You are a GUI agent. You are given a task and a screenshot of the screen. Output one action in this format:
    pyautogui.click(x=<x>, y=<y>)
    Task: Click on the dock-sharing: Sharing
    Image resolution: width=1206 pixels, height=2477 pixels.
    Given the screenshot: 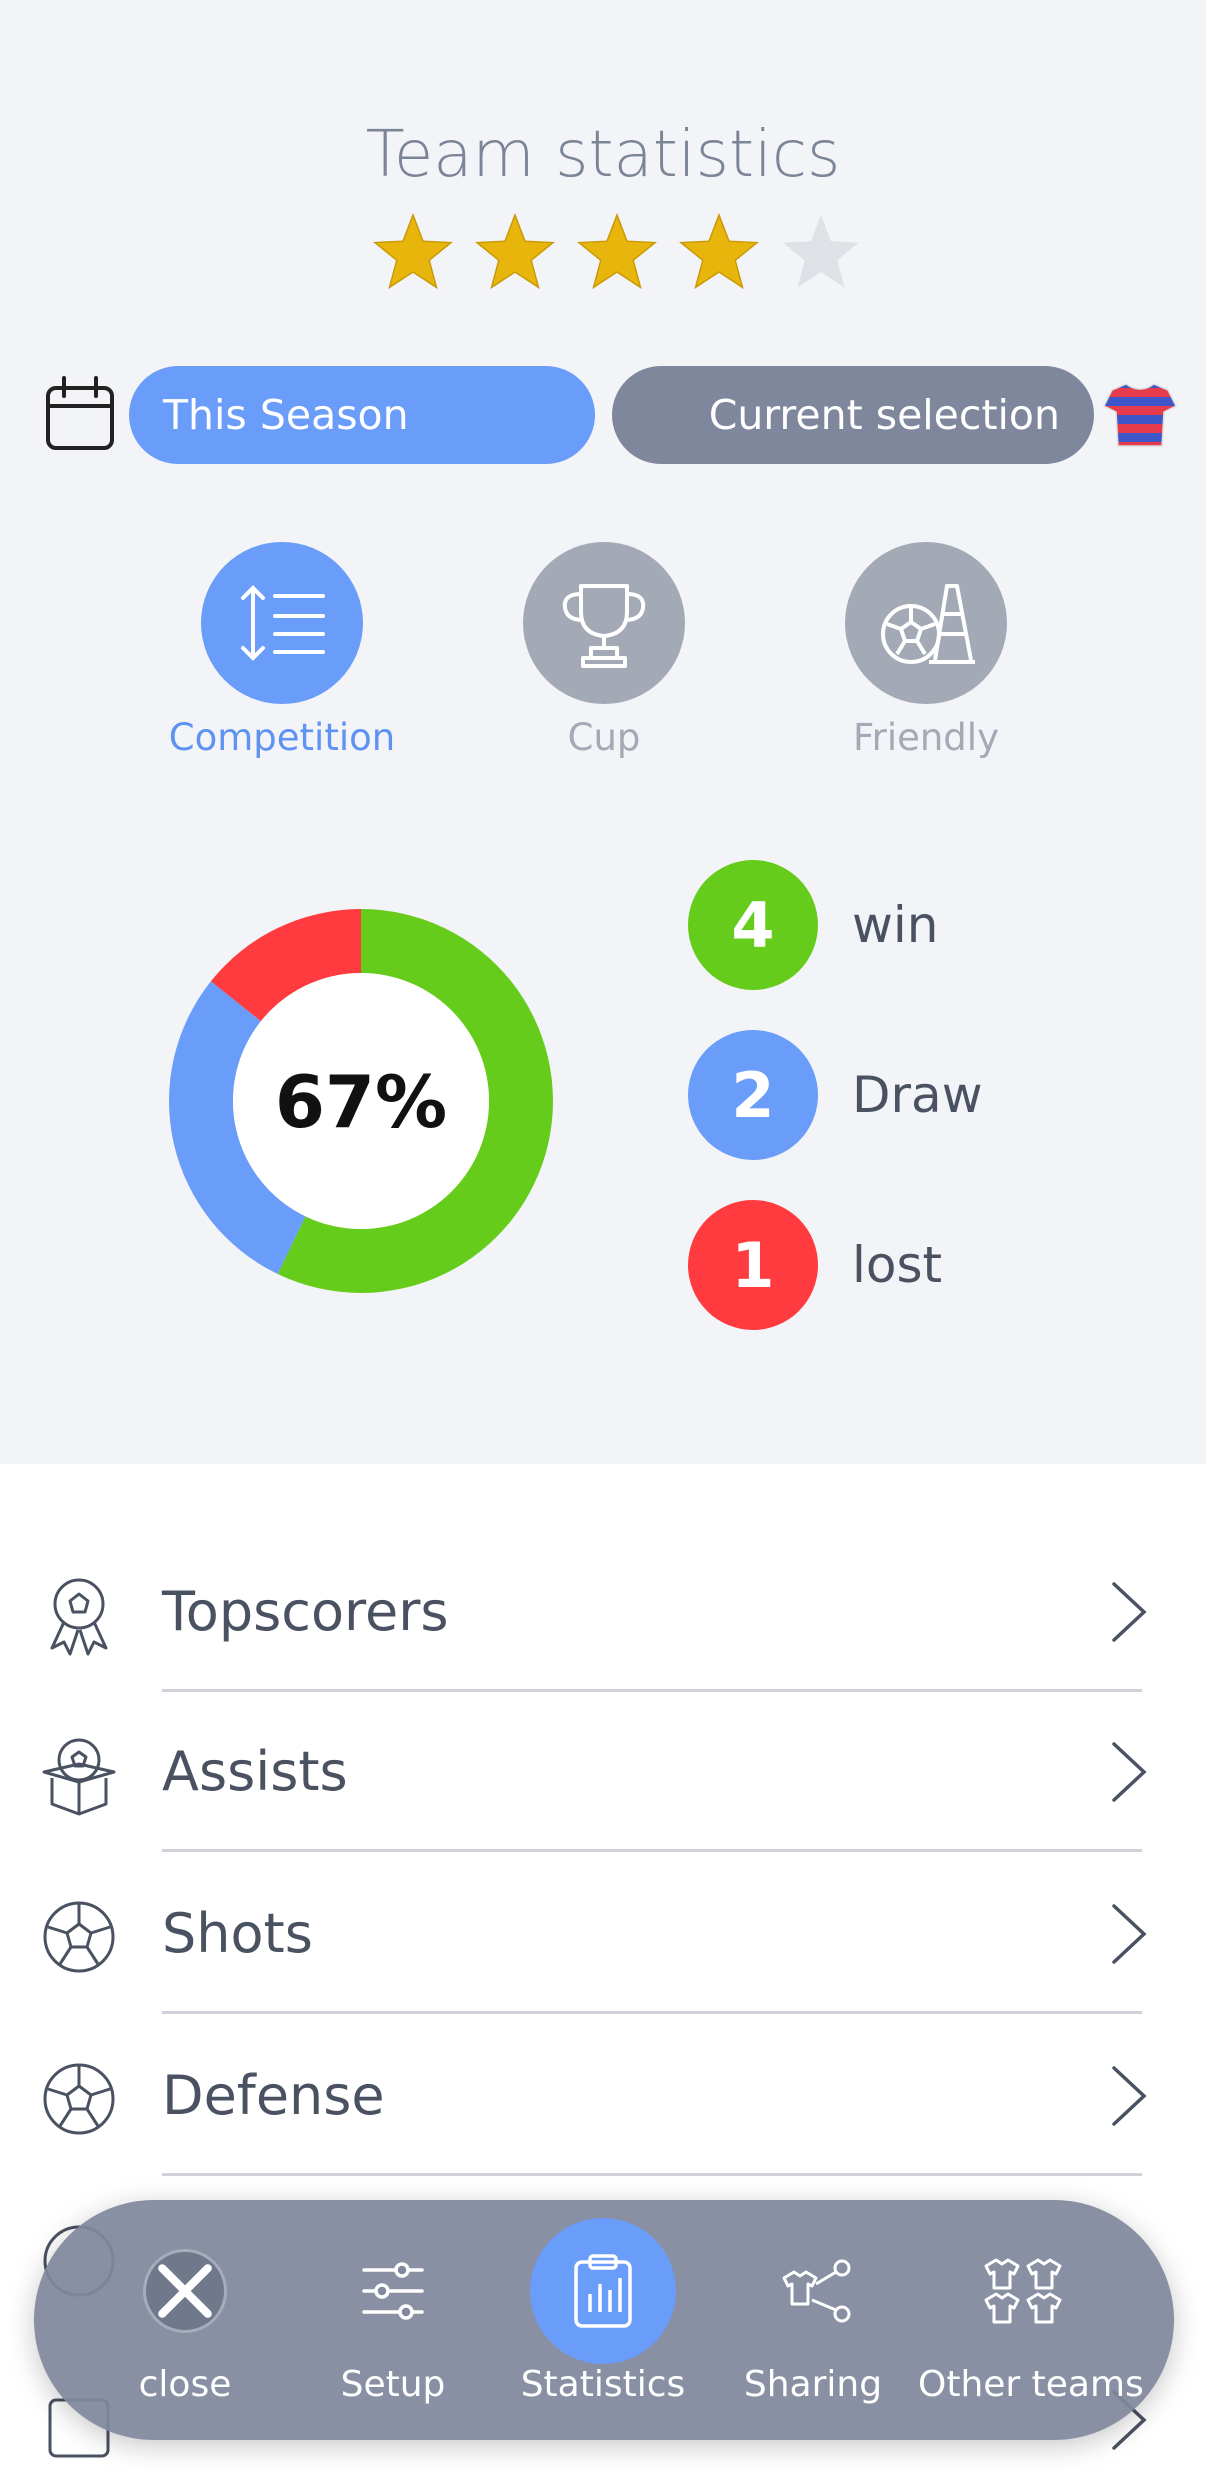 What is the action you would take?
    pyautogui.click(x=813, y=2323)
    